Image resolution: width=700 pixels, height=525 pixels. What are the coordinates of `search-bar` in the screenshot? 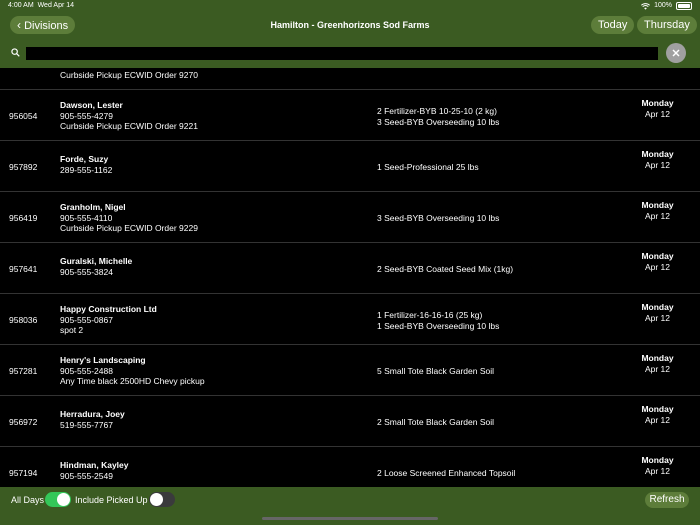 It's located at (350, 53).